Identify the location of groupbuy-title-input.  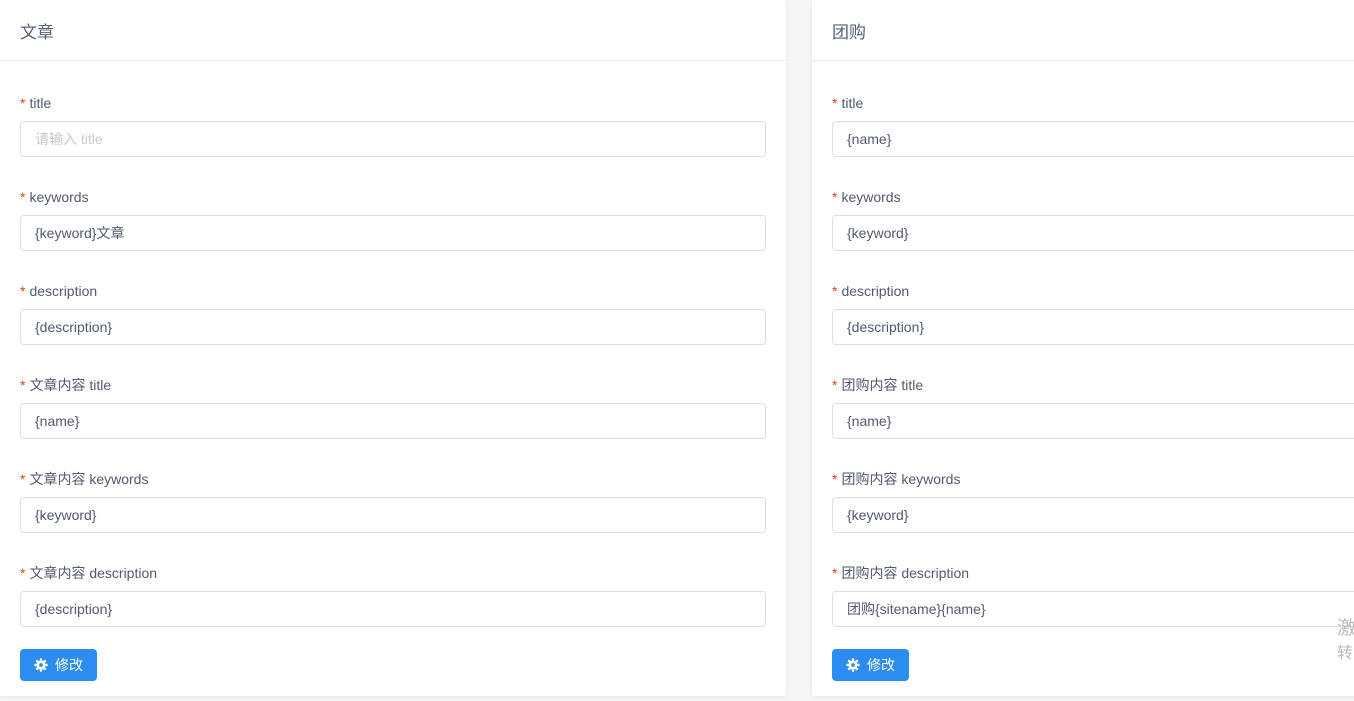
(1093, 139).